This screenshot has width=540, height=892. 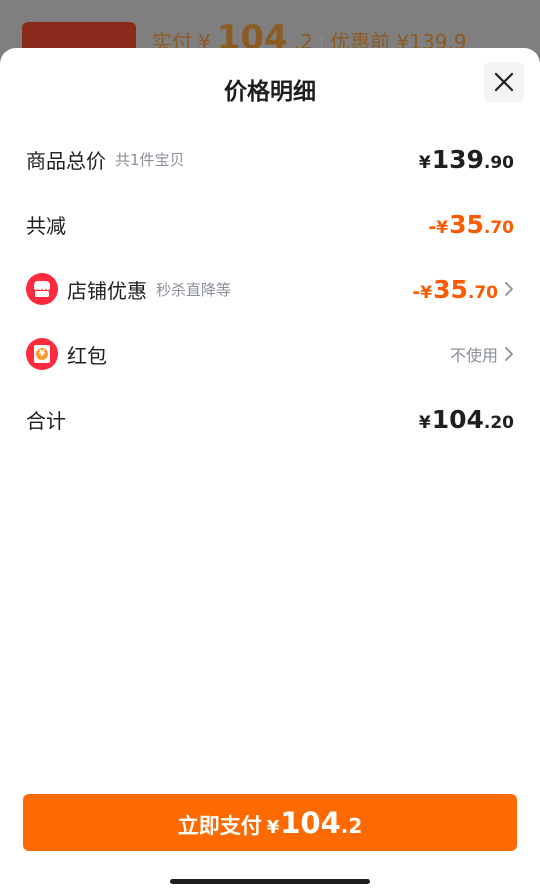 I want to click on red-packet-label: 红包, so click(x=87, y=355).